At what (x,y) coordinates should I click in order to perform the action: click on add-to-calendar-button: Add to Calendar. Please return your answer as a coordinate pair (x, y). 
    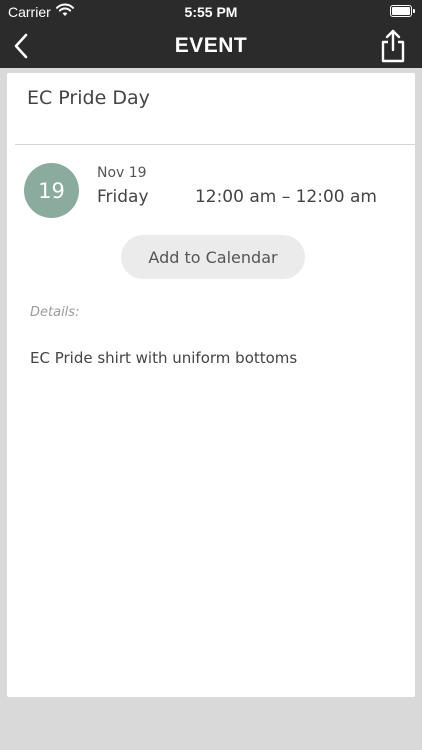
    Looking at the image, I should click on (213, 257).